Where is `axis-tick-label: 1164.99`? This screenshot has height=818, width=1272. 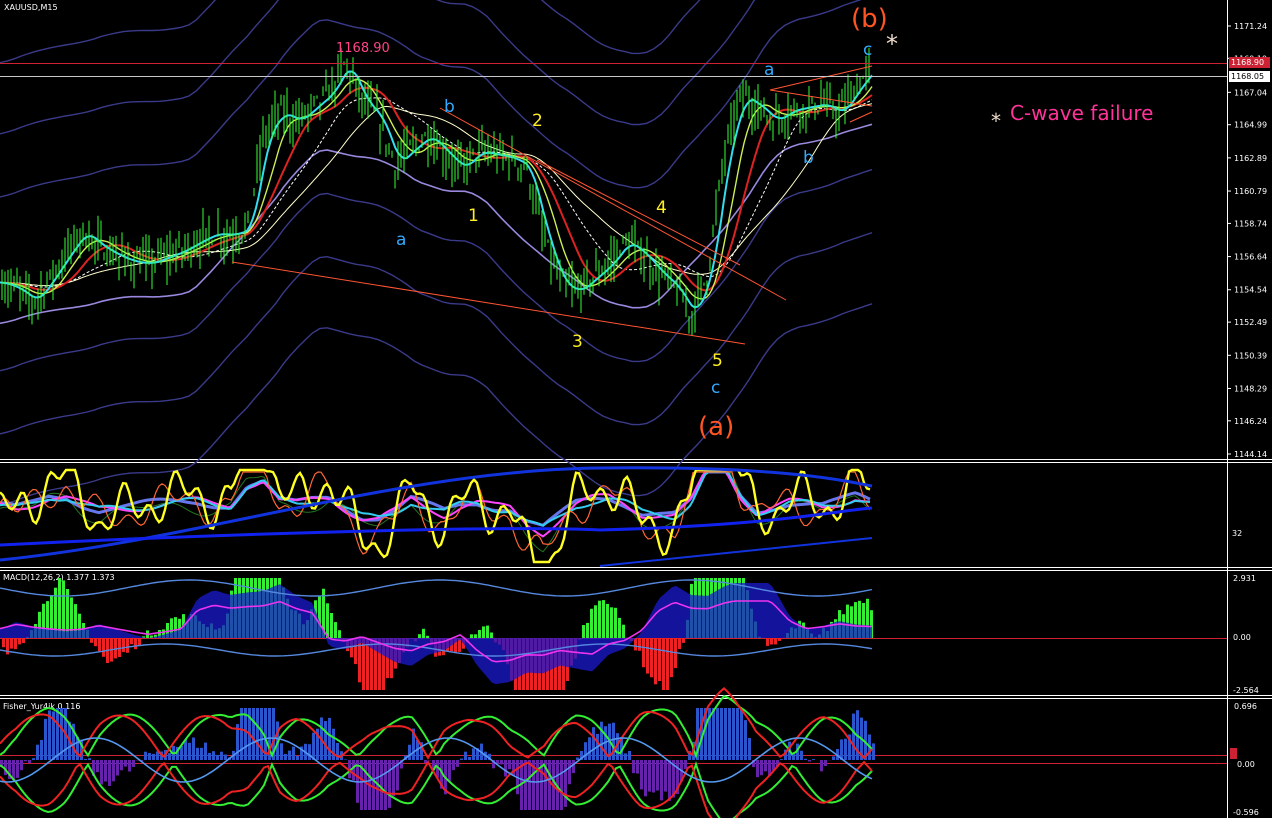 axis-tick-label: 1164.99 is located at coordinates (1250, 125).